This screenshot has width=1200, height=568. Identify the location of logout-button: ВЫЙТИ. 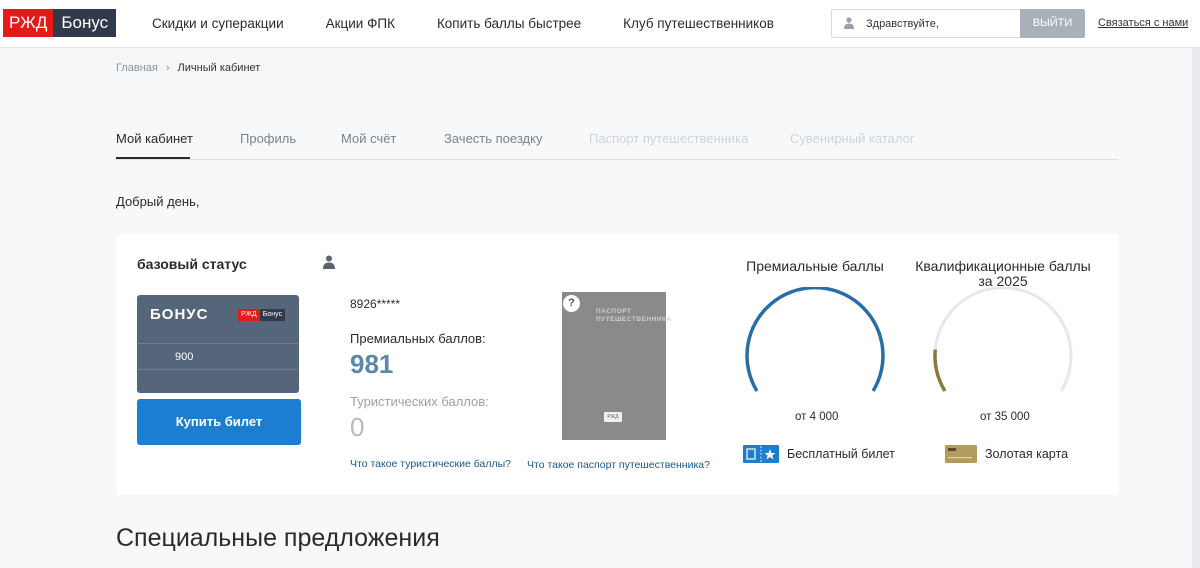
(1052, 23).